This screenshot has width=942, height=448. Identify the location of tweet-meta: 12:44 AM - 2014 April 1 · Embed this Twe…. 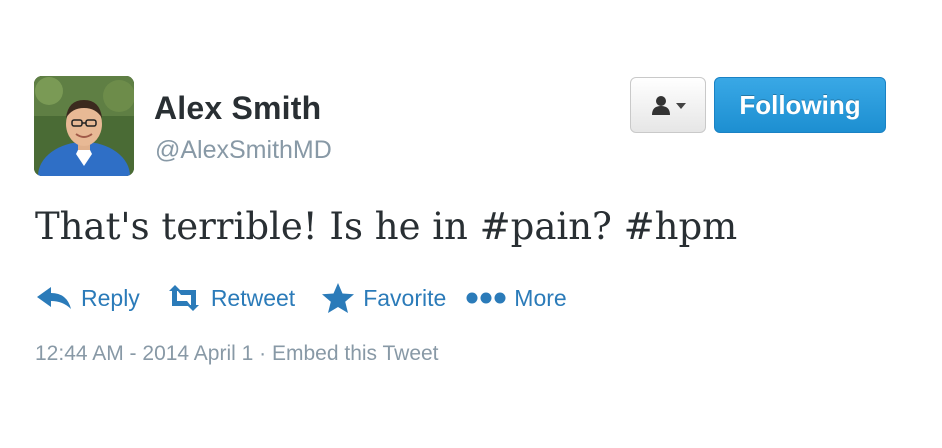
(237, 354).